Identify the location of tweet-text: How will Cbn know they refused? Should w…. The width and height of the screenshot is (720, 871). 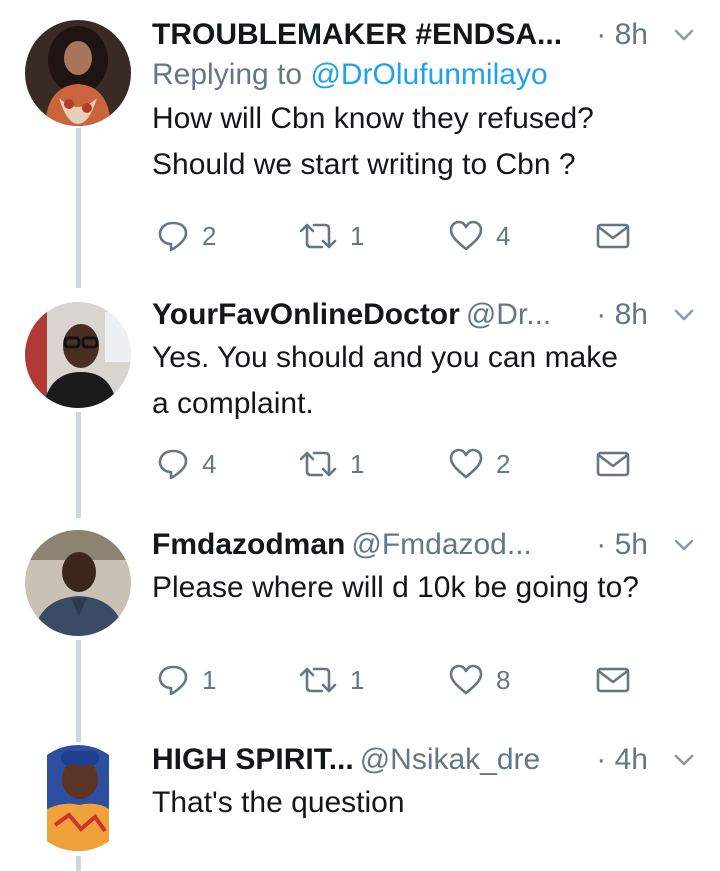
(436, 142).